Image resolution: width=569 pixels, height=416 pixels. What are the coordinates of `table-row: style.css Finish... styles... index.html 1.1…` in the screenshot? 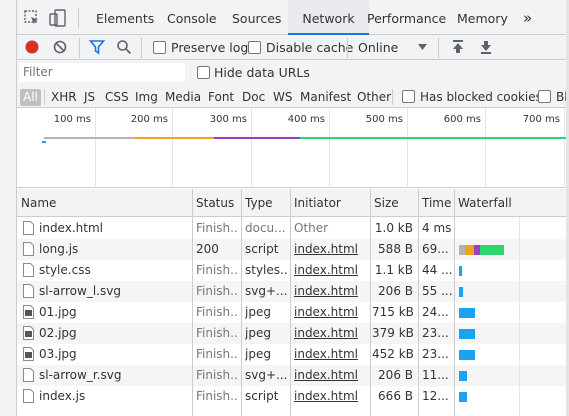 It's located at (291, 270).